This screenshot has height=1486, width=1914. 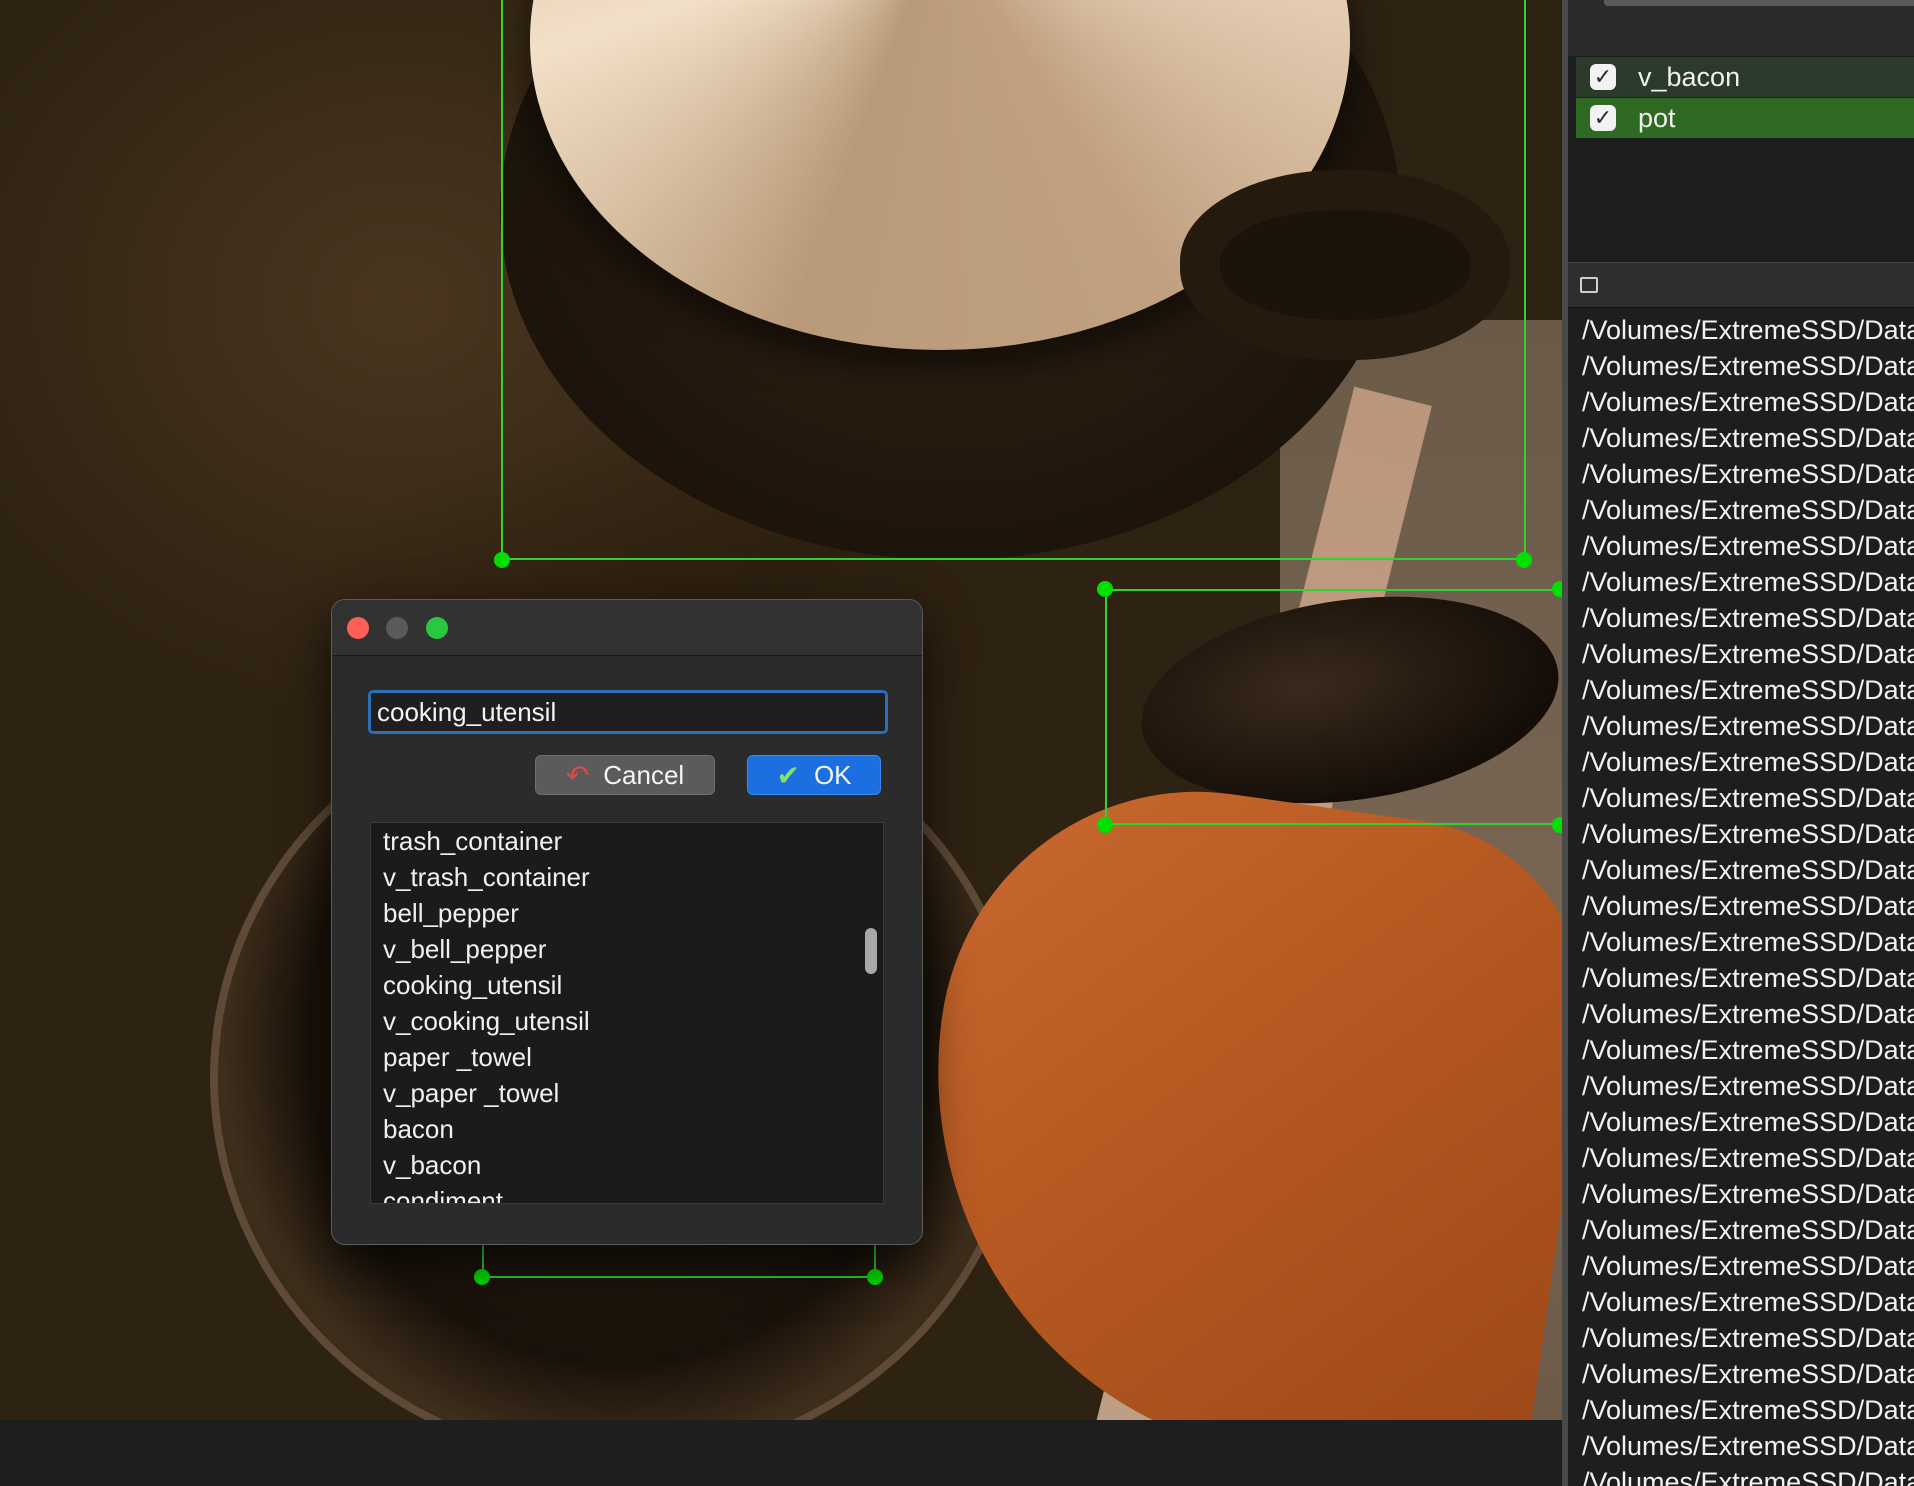 I want to click on undock-icon, so click(x=1589, y=285).